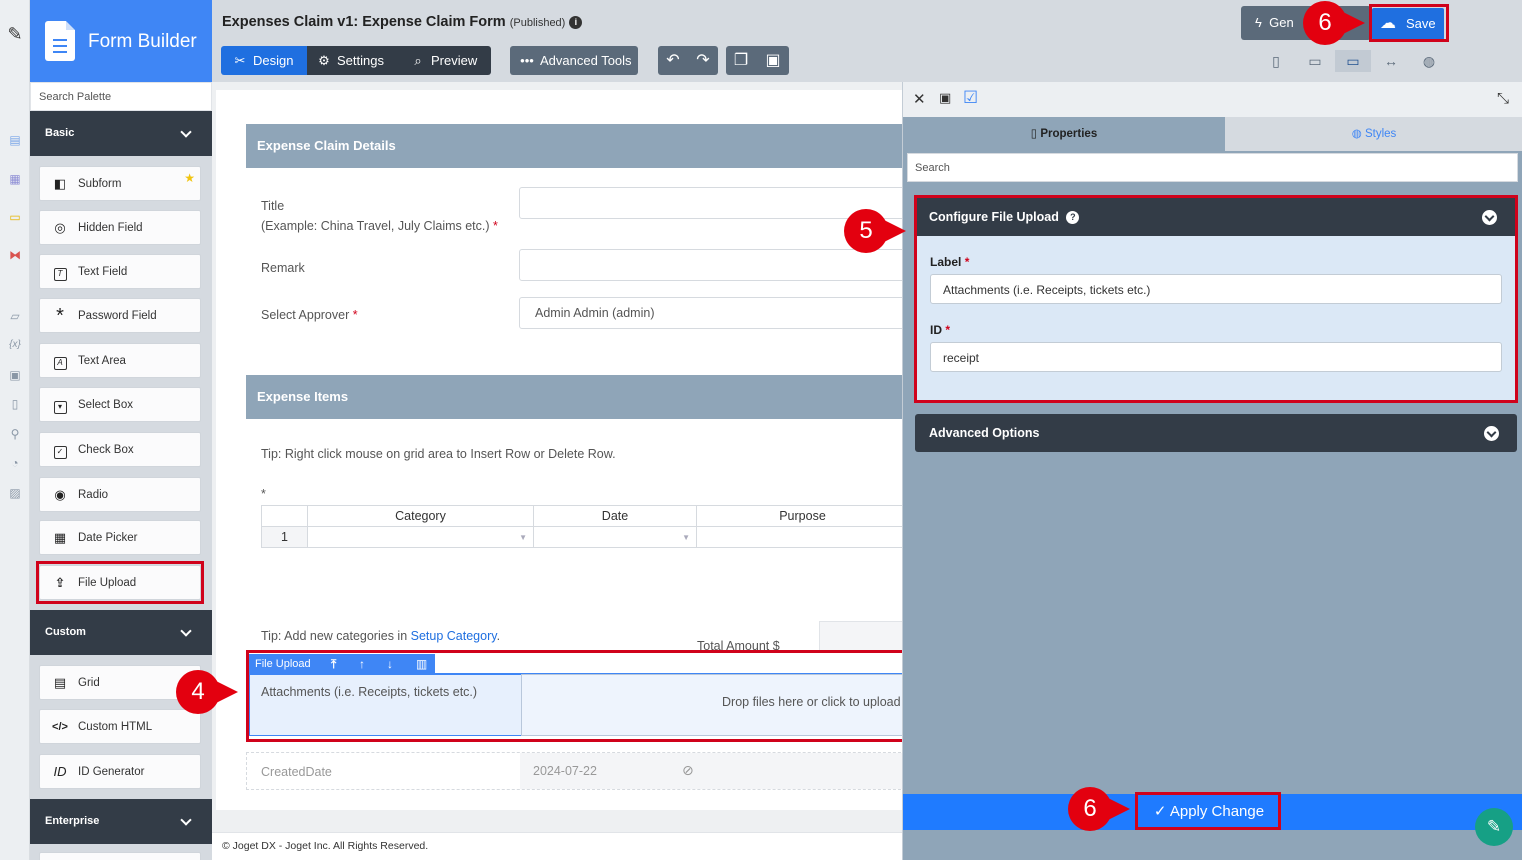 The width and height of the screenshot is (1522, 860). What do you see at coordinates (799, 537) in the screenshot?
I see `grid-cell-purpose` at bounding box center [799, 537].